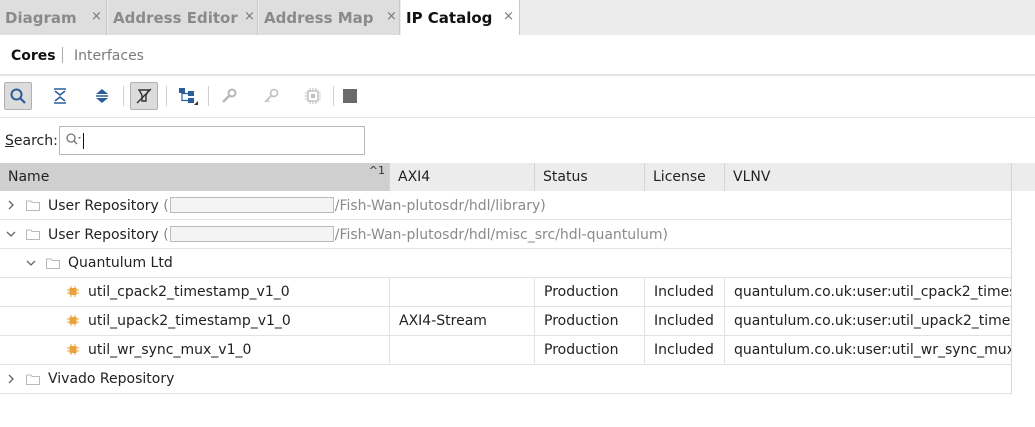 The image size is (1035, 427). What do you see at coordinates (517, 117) in the screenshot?
I see `divider` at bounding box center [517, 117].